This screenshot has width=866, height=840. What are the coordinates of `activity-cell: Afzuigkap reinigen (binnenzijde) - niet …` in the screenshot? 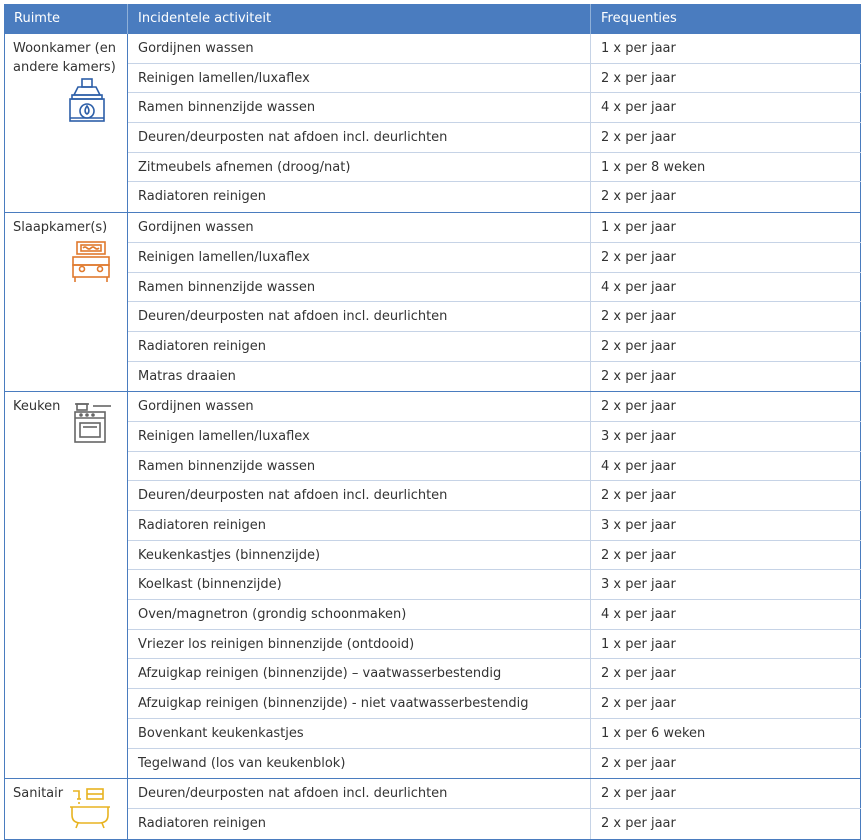 It's located at (359, 703).